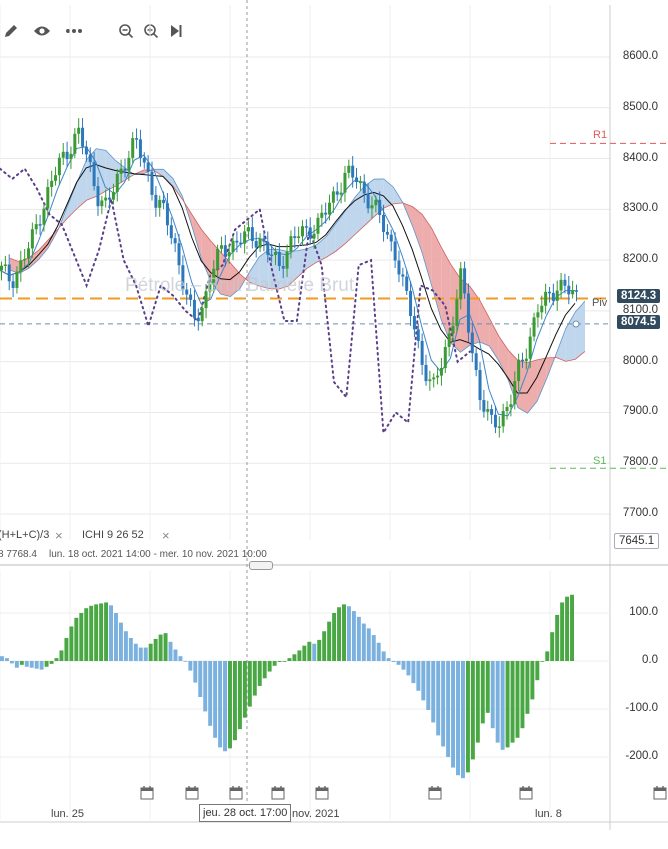 This screenshot has width=668, height=849. I want to click on pane-resize-handle, so click(261, 565).